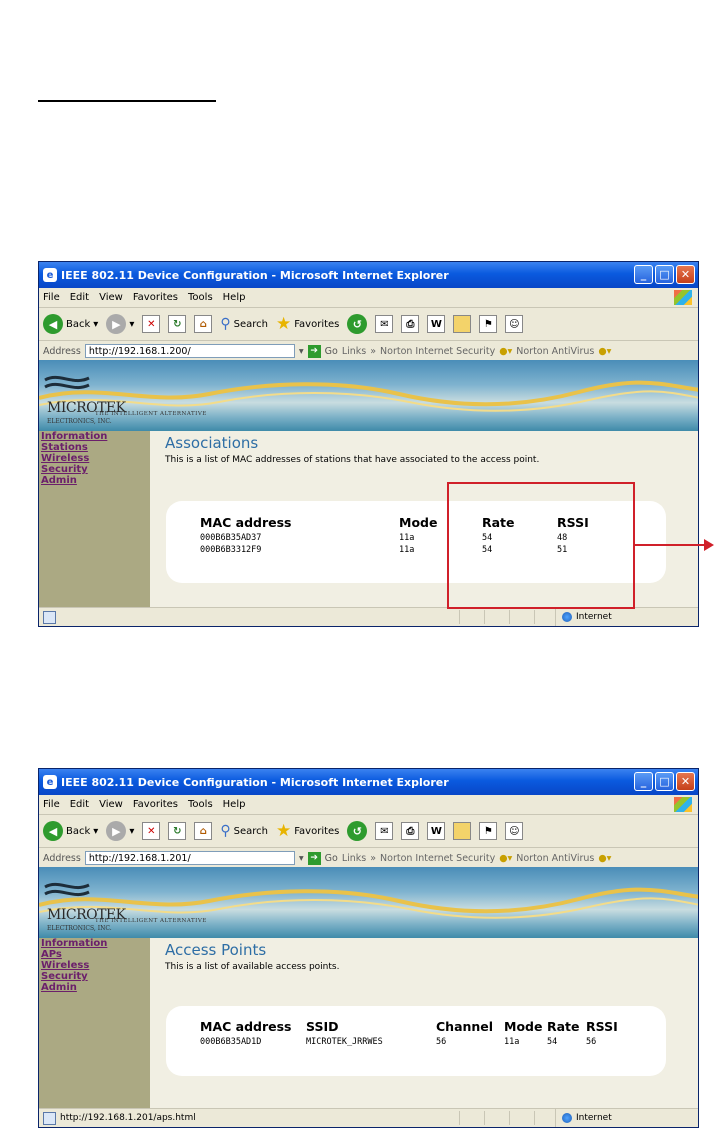 This screenshot has height=1134, width=720. Describe the element at coordinates (189, 858) in the screenshot. I see `address-input: http://192.168.1.201/` at that location.